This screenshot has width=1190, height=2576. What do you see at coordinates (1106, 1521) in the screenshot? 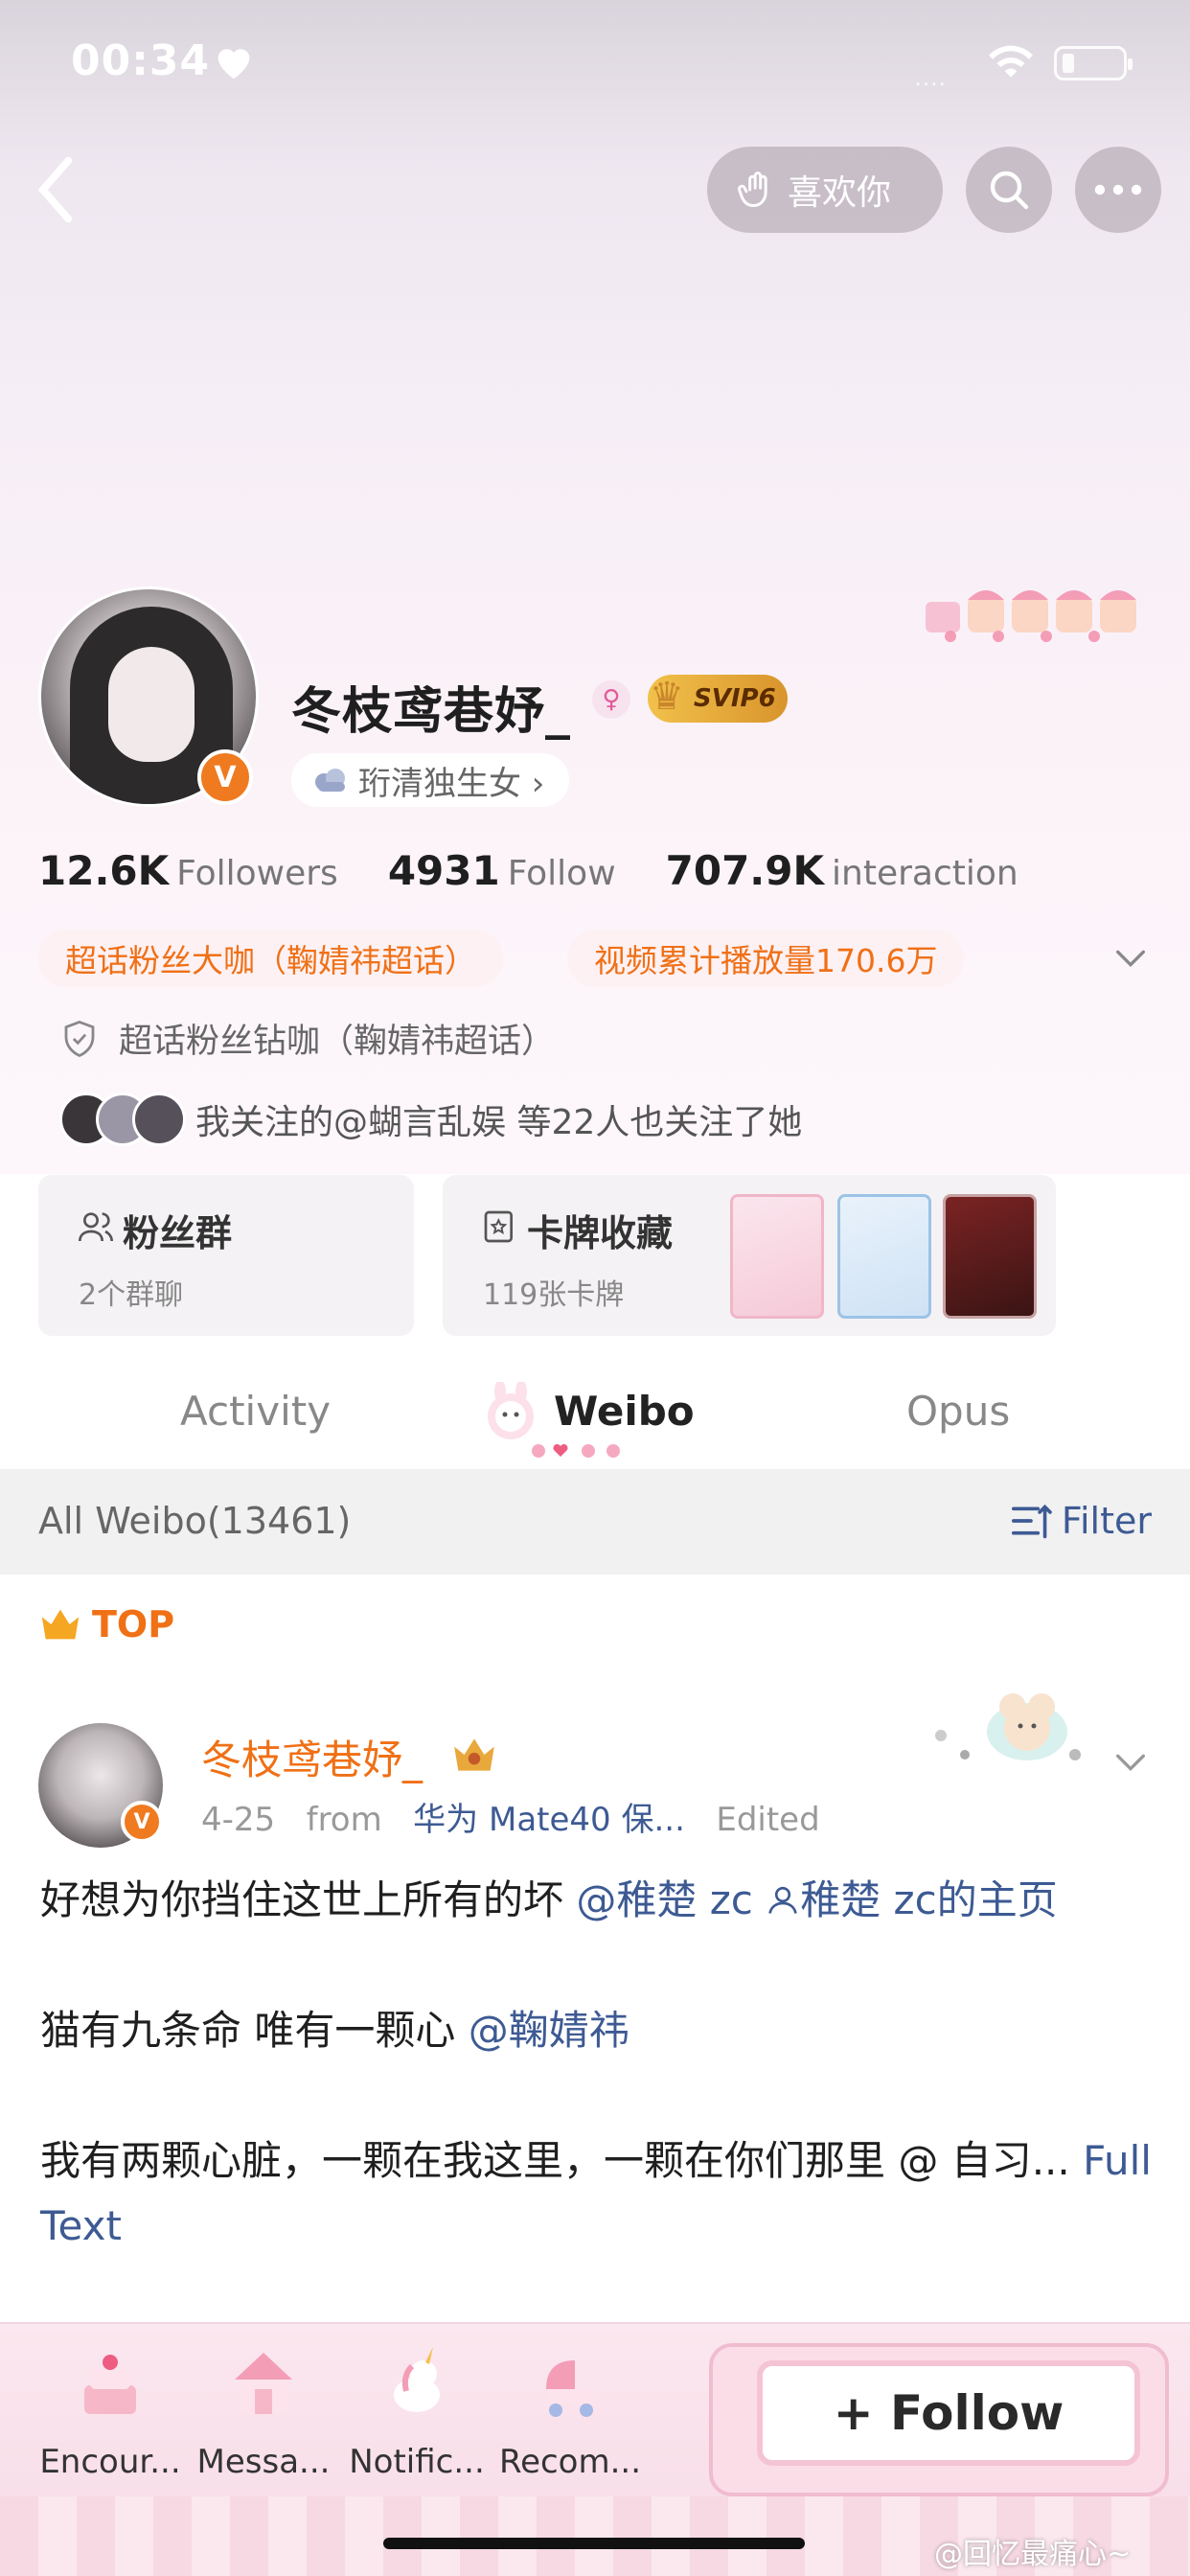
I see `filter-label: Filter` at bounding box center [1106, 1521].